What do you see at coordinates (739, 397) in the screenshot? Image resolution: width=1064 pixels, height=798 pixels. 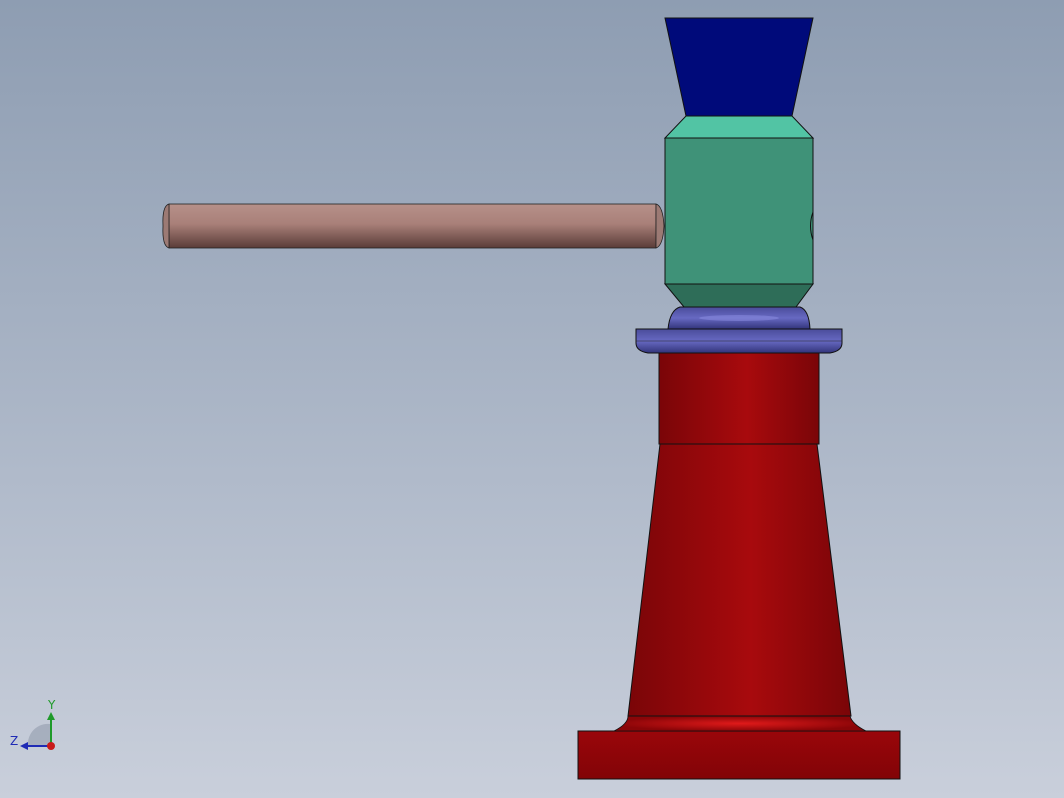 I see `screw-housing` at bounding box center [739, 397].